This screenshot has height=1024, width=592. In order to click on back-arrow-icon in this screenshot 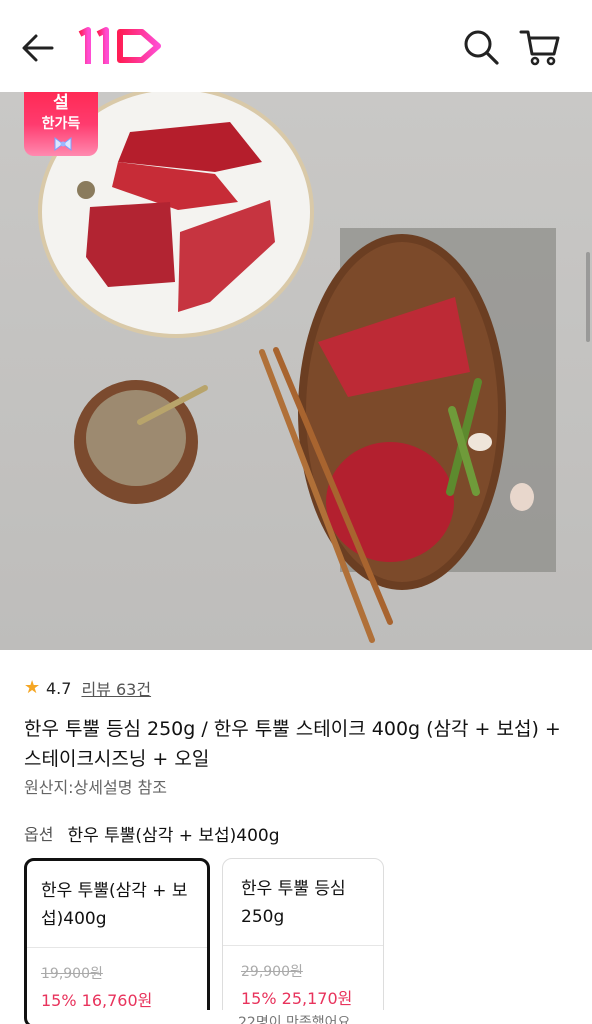, I will do `click(38, 48)`.